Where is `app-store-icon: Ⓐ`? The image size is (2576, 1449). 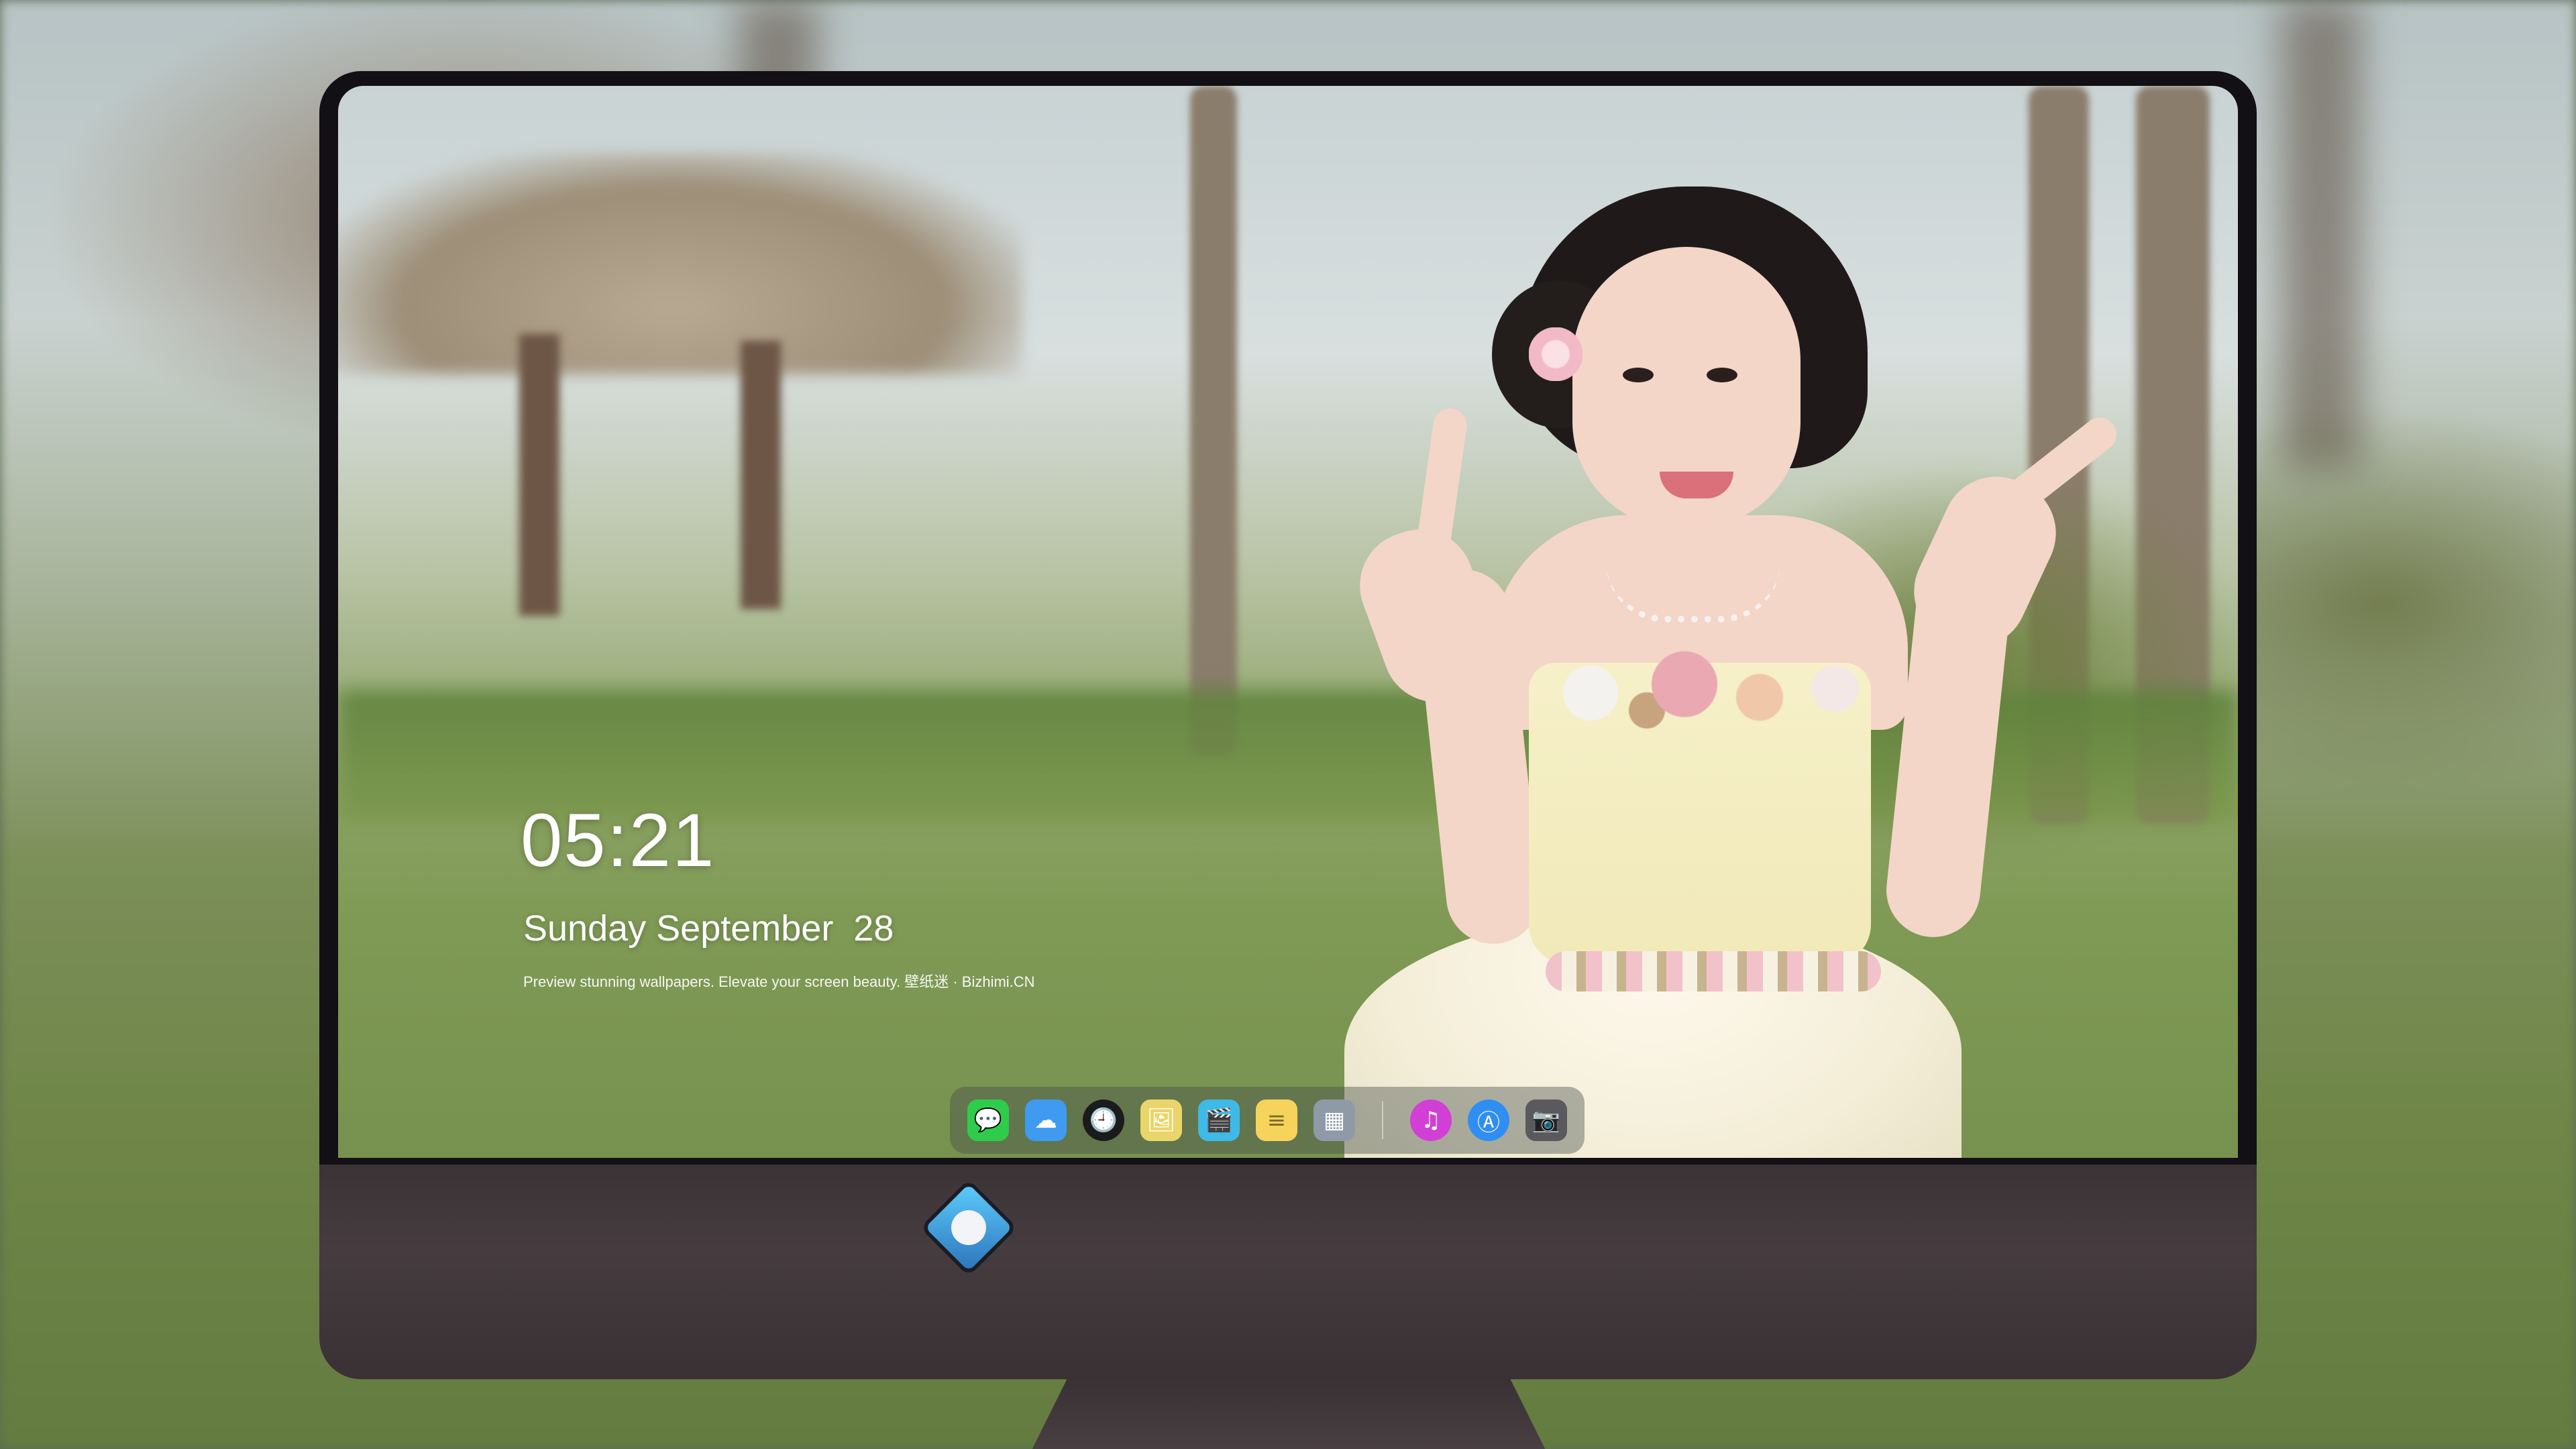 app-store-icon: Ⓐ is located at coordinates (1488, 1120).